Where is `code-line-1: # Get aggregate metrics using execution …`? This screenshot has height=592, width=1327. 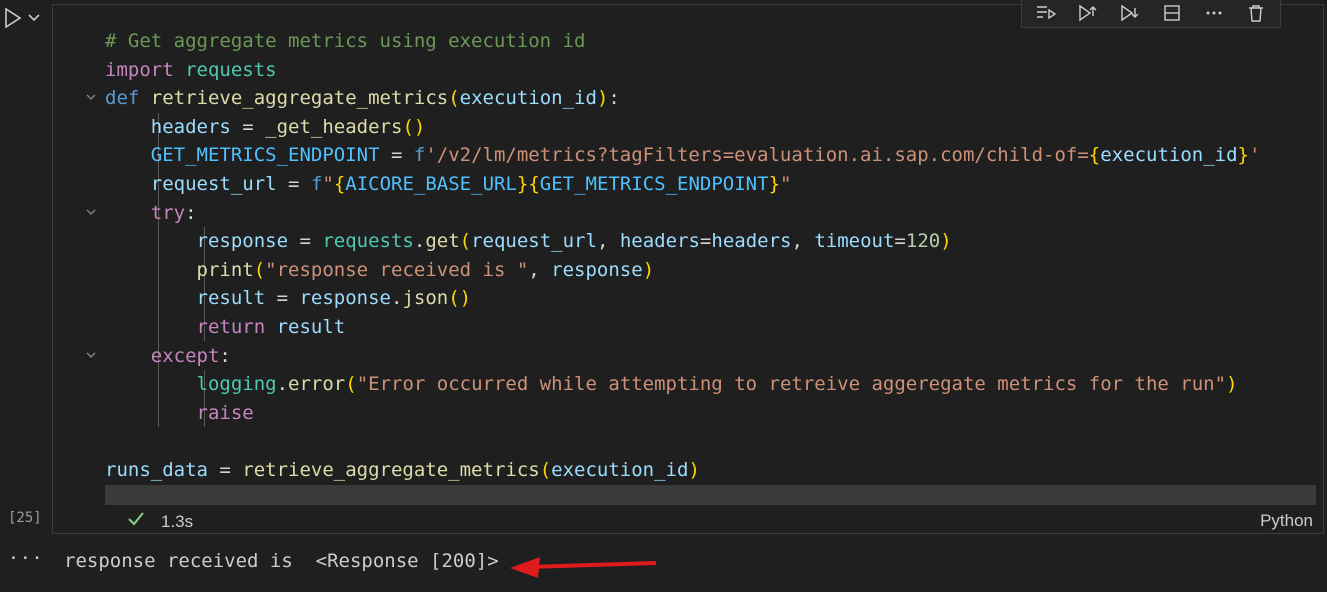
code-line-1: # Get aggregate metrics using execution … is located at coordinates (345, 41).